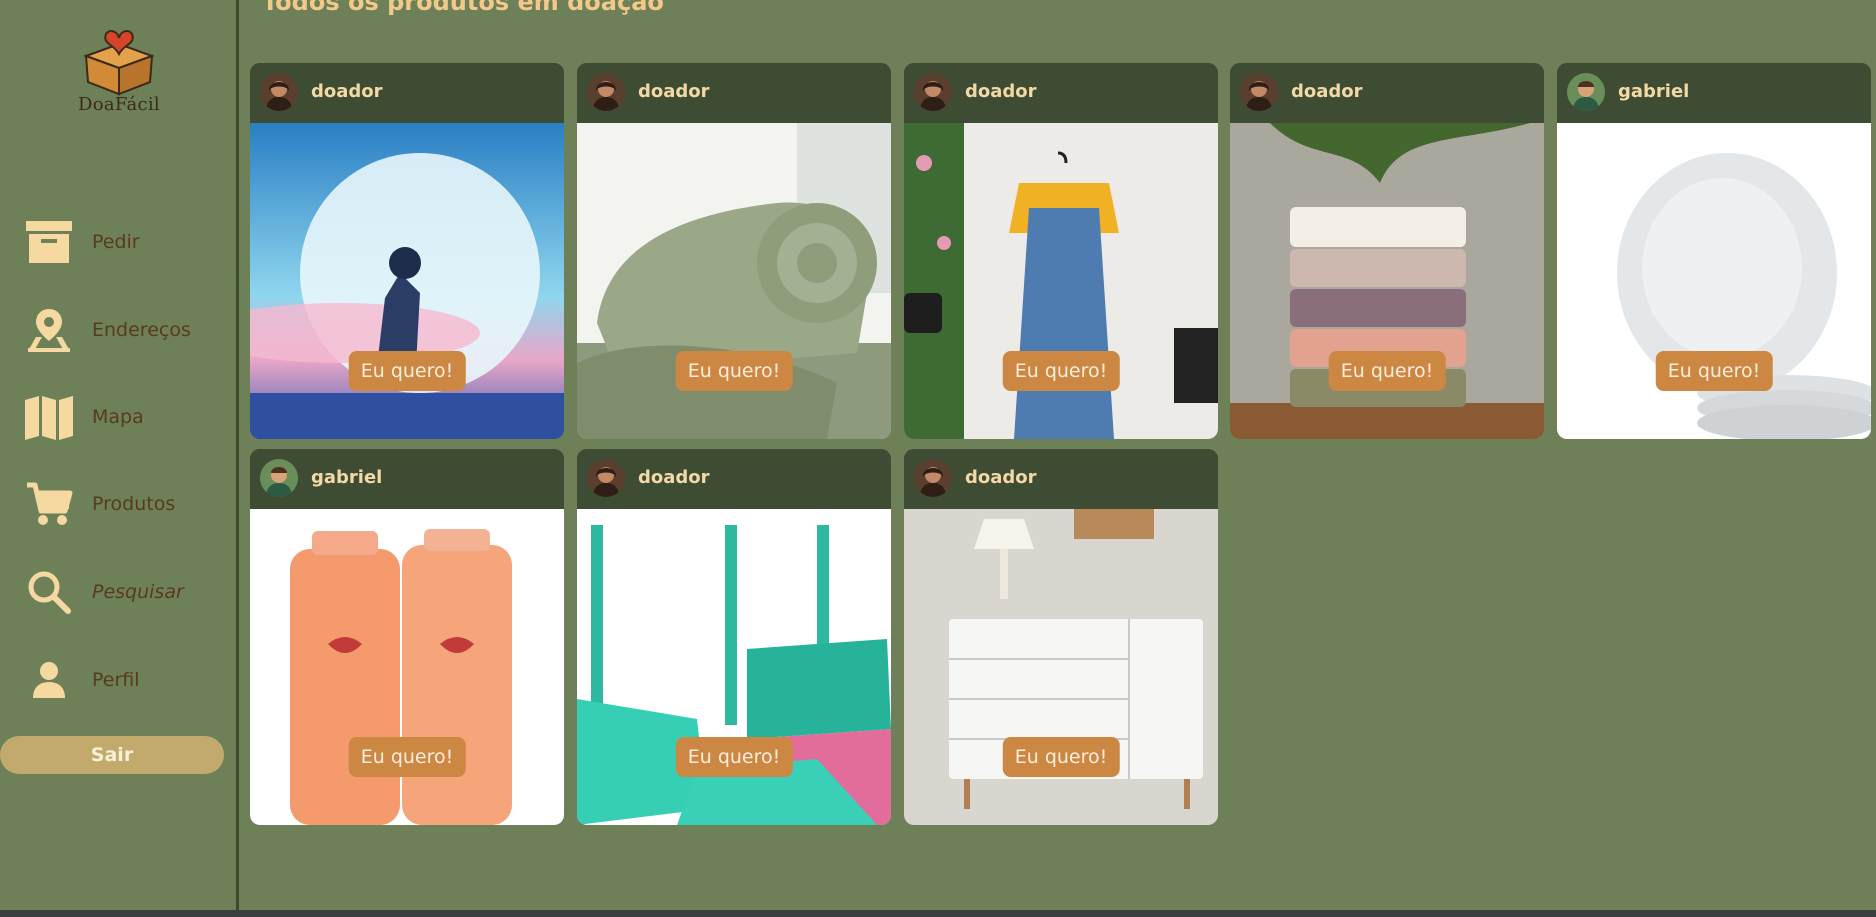 The height and width of the screenshot is (917, 1876). I want to click on sidebar-item-label: Endereços, so click(141, 330).